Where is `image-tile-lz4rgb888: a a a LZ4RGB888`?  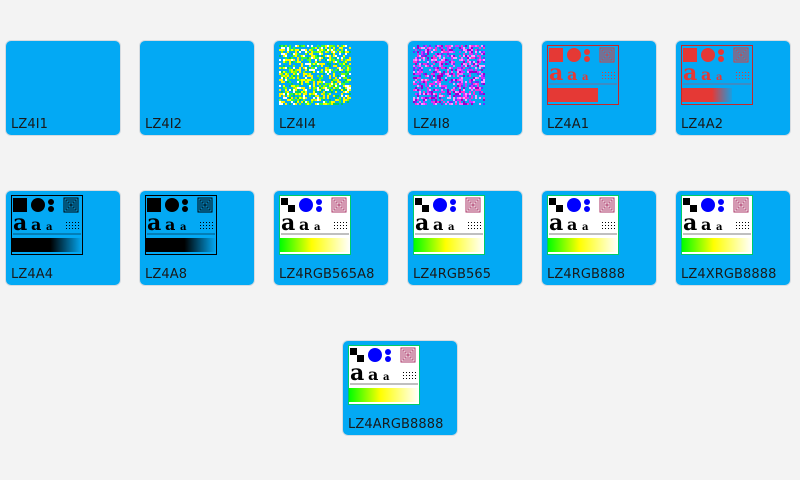
image-tile-lz4rgb888: a a a LZ4RGB888 is located at coordinates (599, 238).